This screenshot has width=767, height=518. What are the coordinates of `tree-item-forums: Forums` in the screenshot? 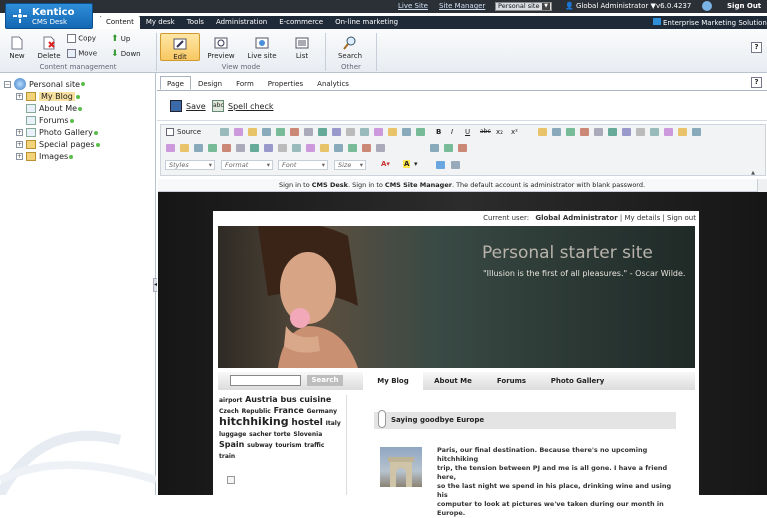 It's located at (50, 120).